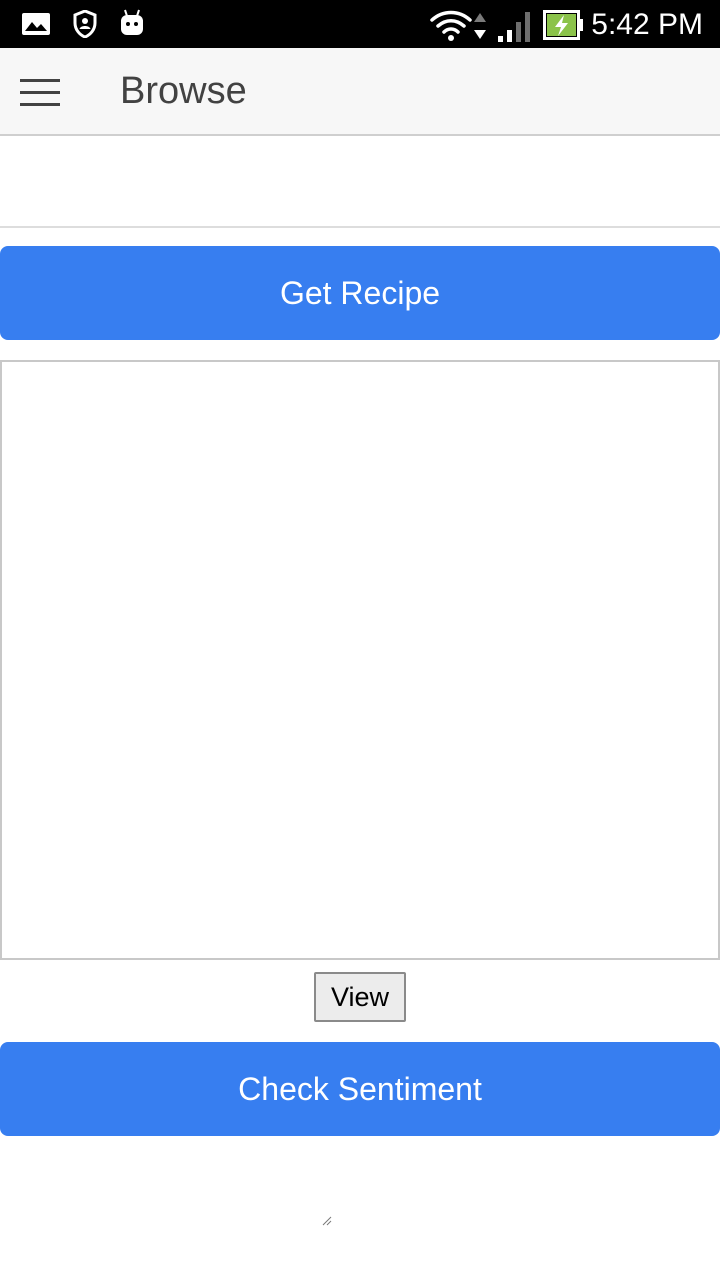 This screenshot has width=720, height=1280. I want to click on resize-grip-icon, so click(327, 1221).